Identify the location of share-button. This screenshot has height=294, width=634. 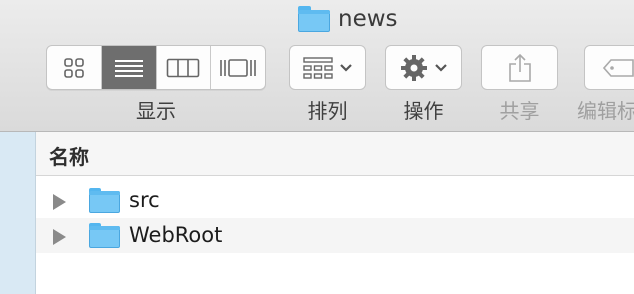
(519, 67).